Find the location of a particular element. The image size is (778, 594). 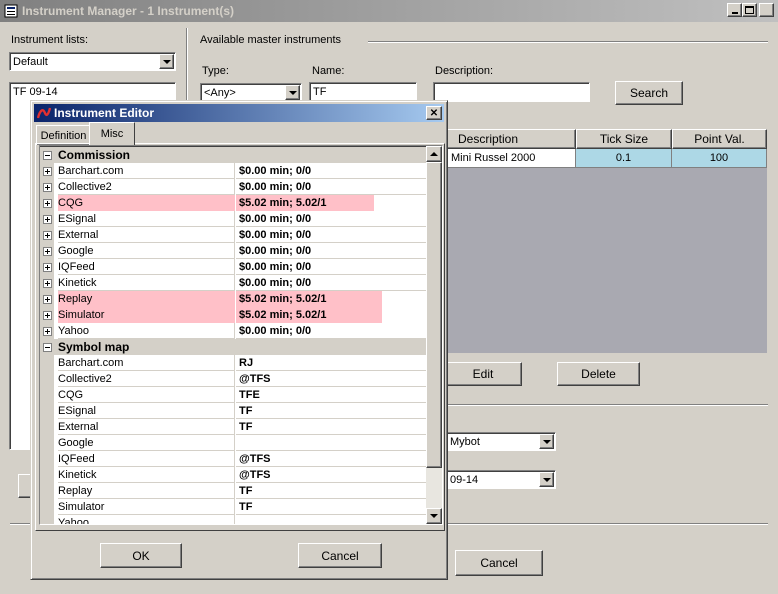

commission-row-simulator: Simulator $5.02 min; 5.02/1 is located at coordinates (234, 315).